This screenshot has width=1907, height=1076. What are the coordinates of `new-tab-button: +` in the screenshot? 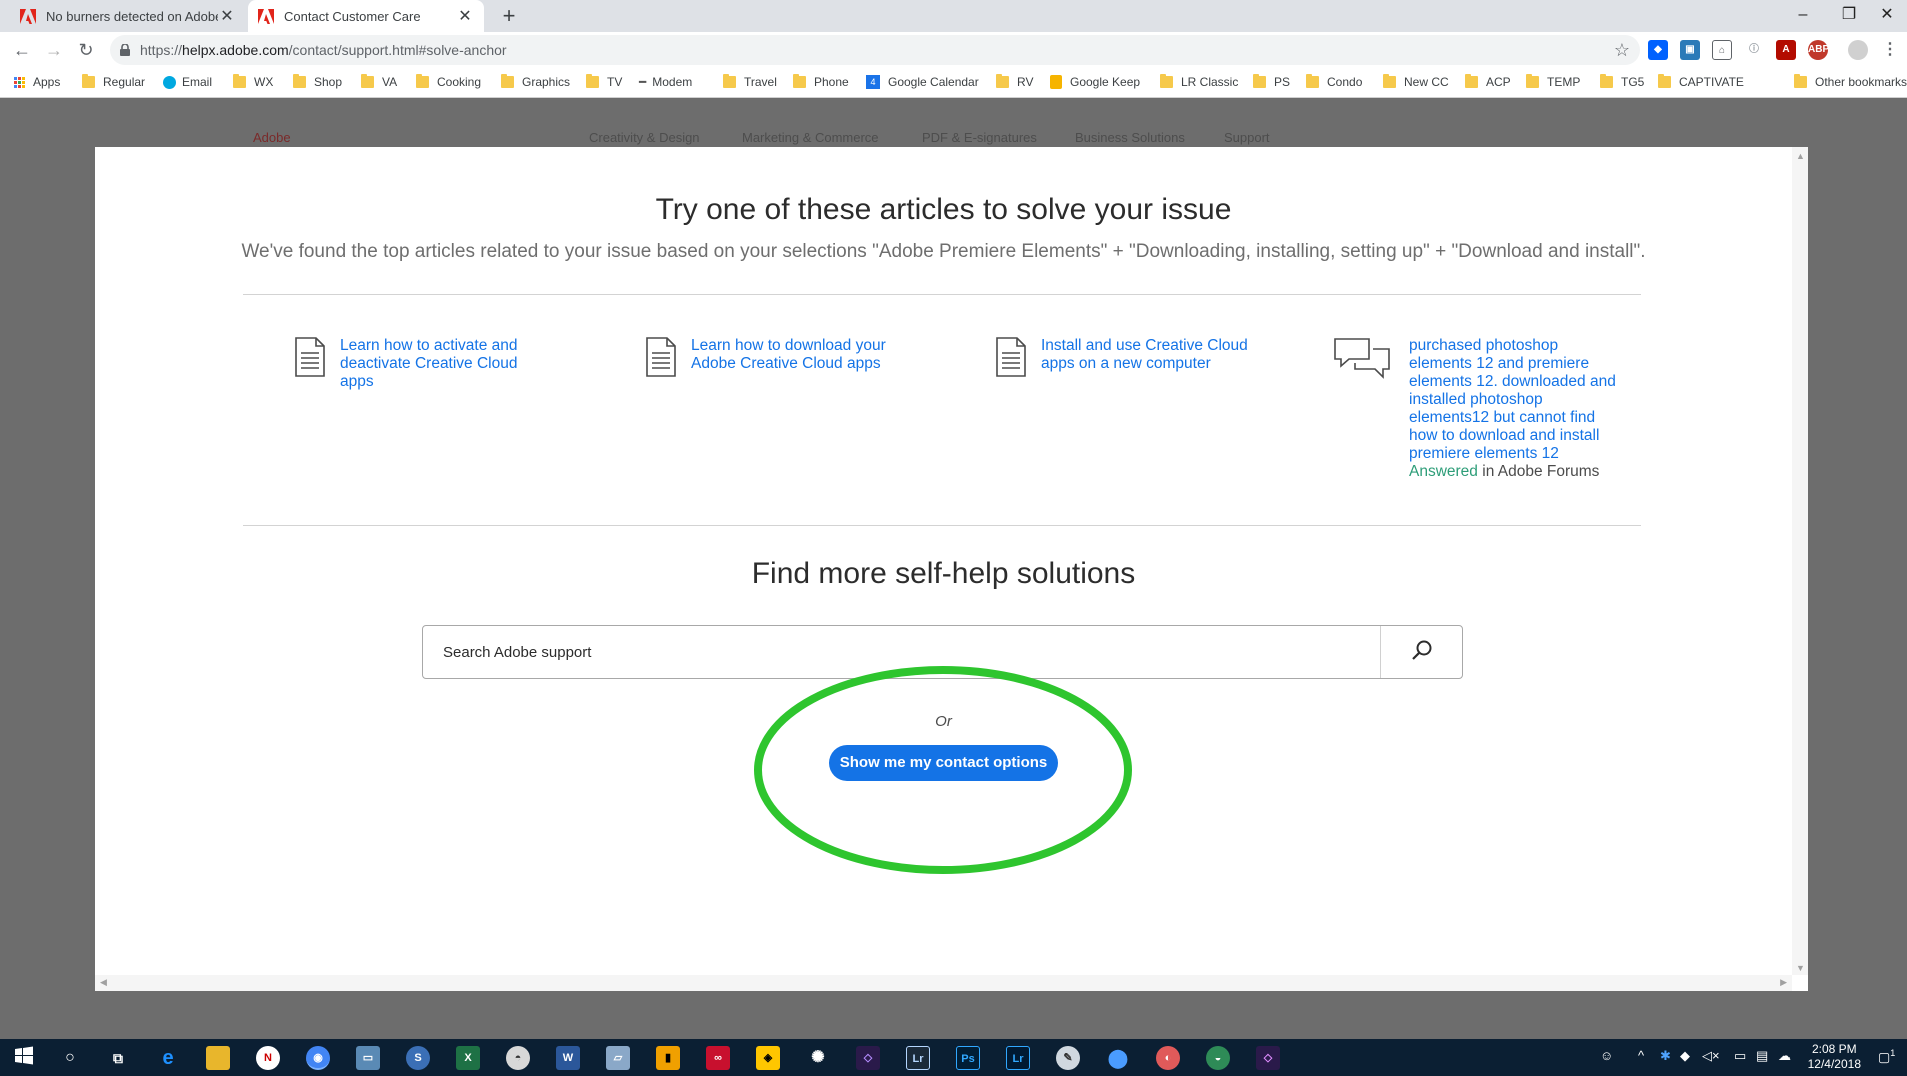 It's located at (509, 16).